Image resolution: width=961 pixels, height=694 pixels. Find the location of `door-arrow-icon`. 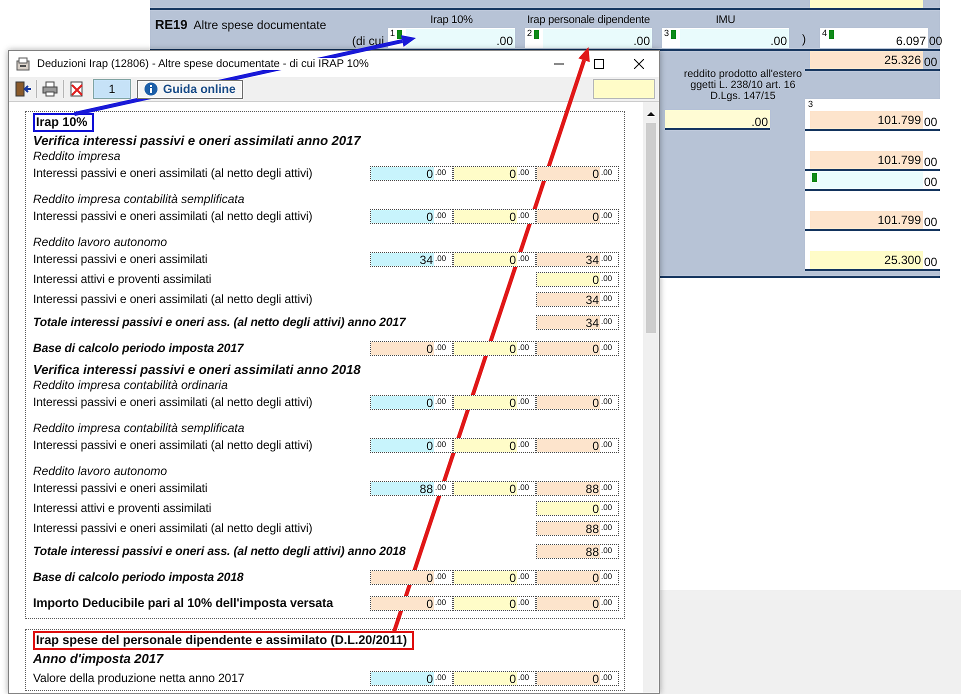

door-arrow-icon is located at coordinates (23, 89).